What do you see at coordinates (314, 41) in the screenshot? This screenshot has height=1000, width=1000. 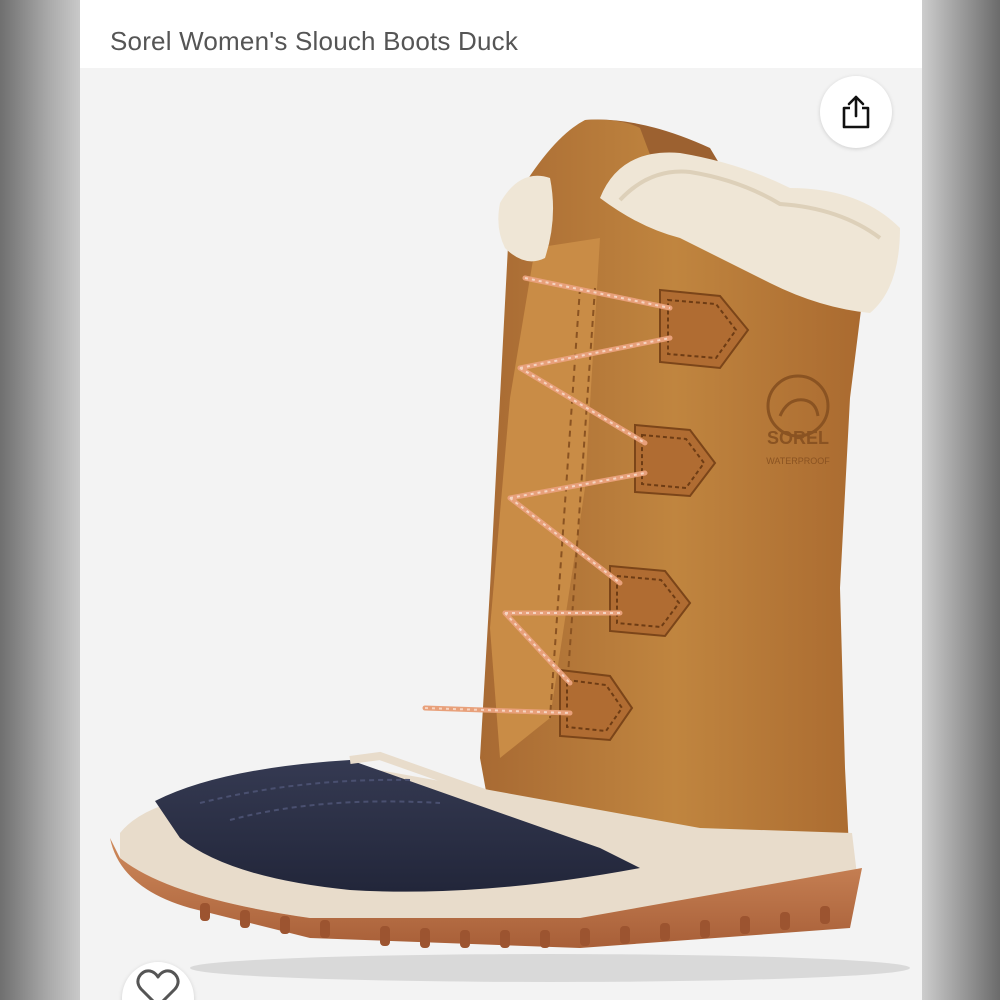 I see `product-title: Sorel Women's Slouch Boots Duck` at bounding box center [314, 41].